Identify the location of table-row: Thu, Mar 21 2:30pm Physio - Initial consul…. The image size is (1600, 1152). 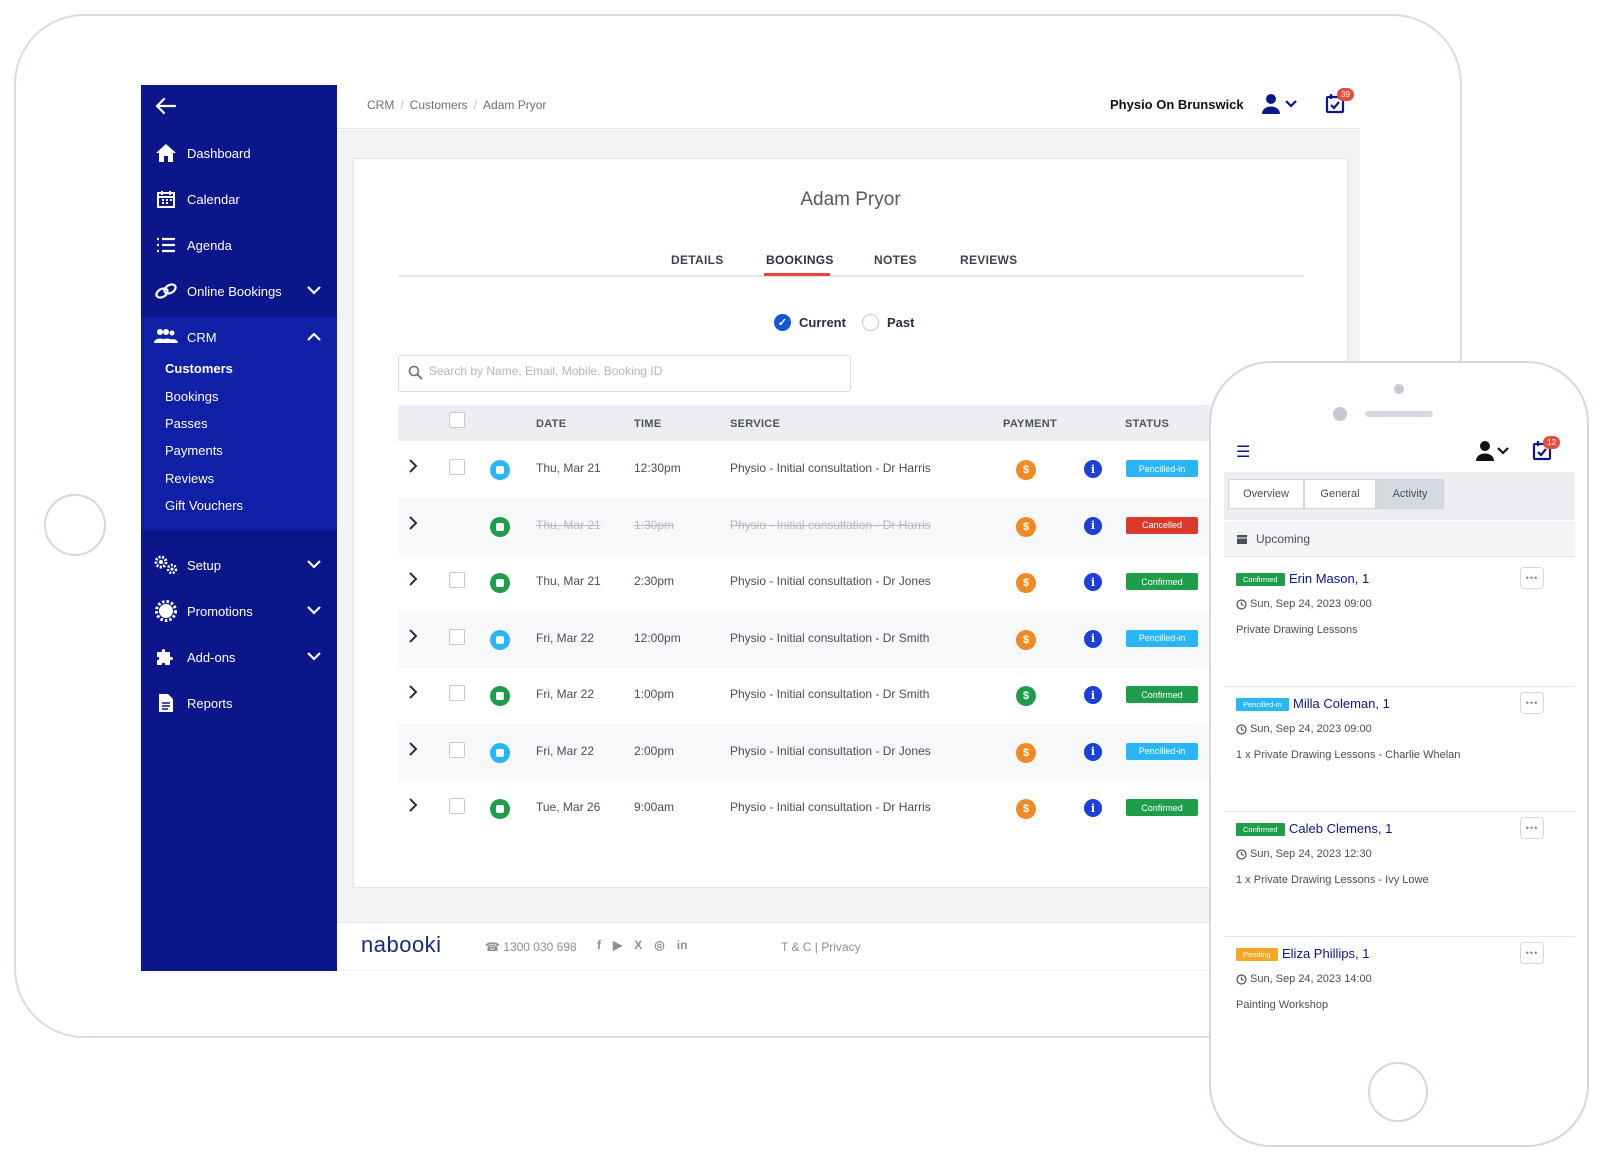
(873, 582).